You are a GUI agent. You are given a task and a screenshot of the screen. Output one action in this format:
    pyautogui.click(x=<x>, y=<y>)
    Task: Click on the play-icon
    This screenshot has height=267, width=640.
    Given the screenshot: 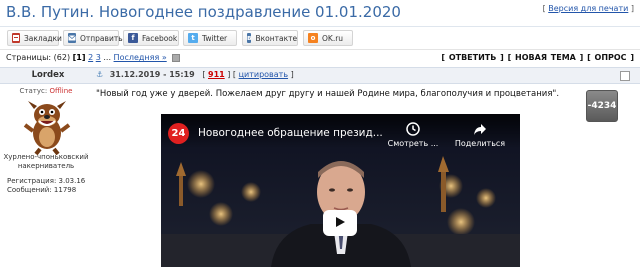 What is the action you would take?
    pyautogui.click(x=340, y=223)
    